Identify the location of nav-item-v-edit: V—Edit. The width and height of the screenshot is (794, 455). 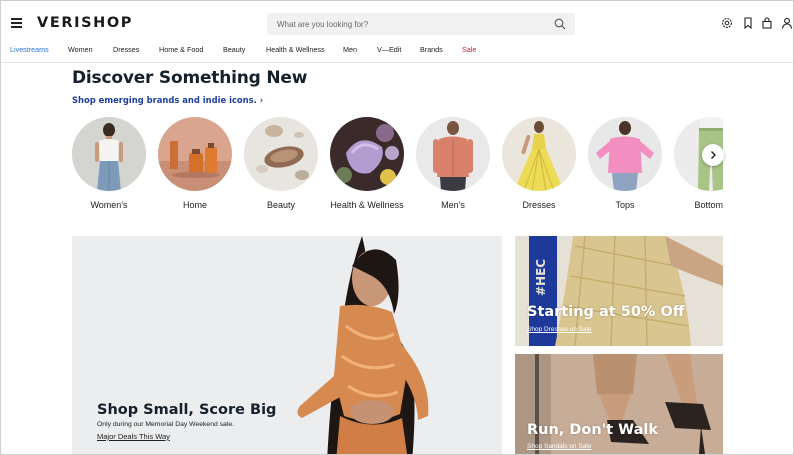
(389, 49).